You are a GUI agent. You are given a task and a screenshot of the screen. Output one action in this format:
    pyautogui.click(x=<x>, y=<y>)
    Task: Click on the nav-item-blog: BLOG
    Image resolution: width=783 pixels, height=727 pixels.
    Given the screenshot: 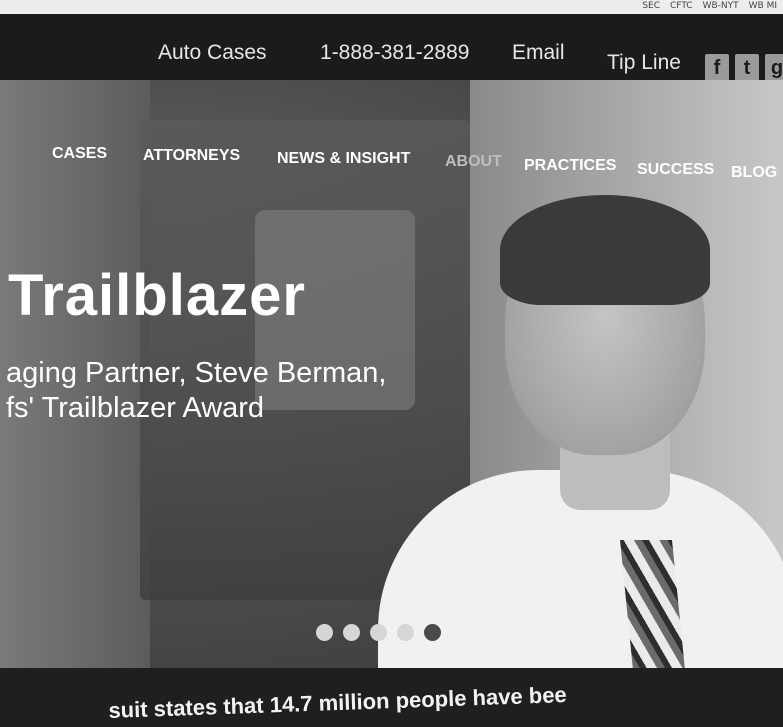 What is the action you would take?
    pyautogui.click(x=754, y=173)
    